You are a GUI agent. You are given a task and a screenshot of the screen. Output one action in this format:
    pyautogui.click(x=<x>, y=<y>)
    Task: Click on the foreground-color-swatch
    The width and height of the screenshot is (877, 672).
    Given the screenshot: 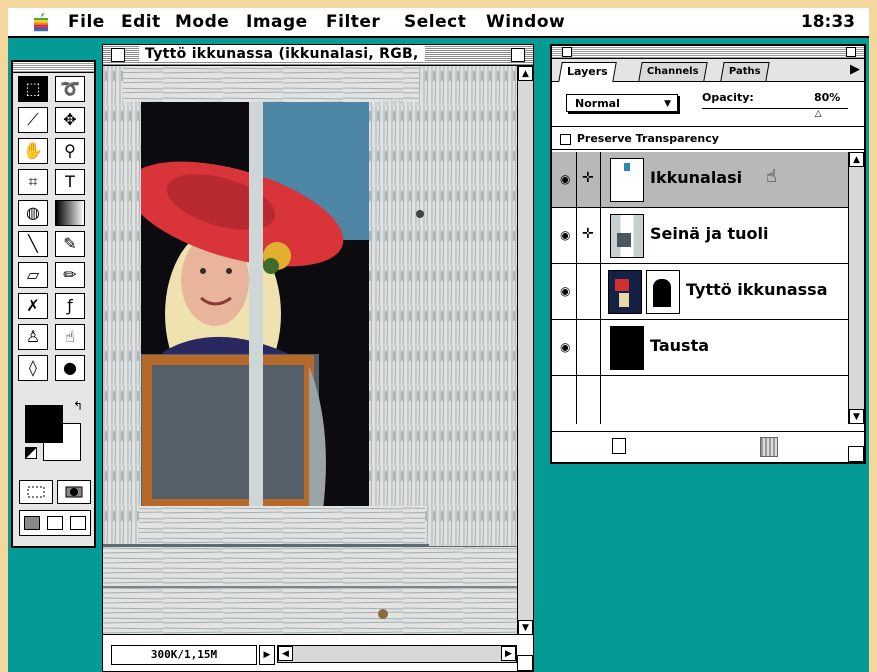 What is the action you would take?
    pyautogui.click(x=44, y=424)
    